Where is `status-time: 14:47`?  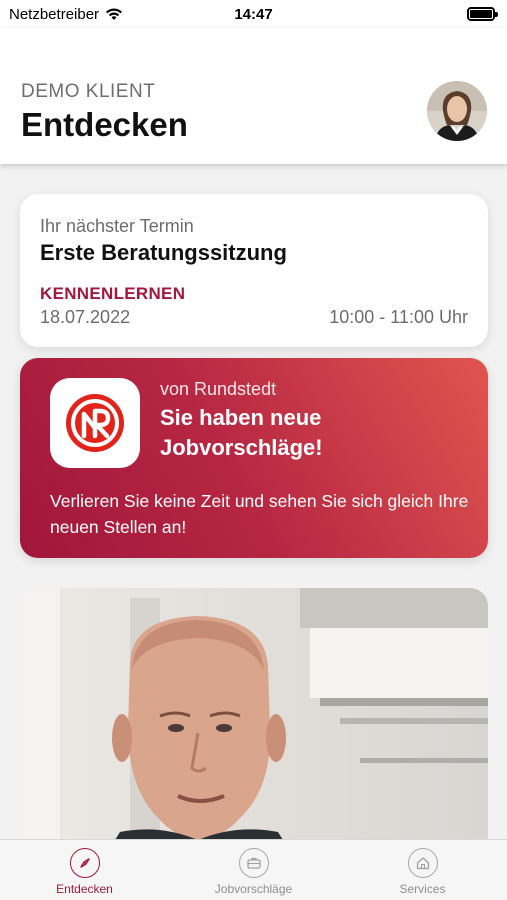 status-time: 14:47 is located at coordinates (253, 14).